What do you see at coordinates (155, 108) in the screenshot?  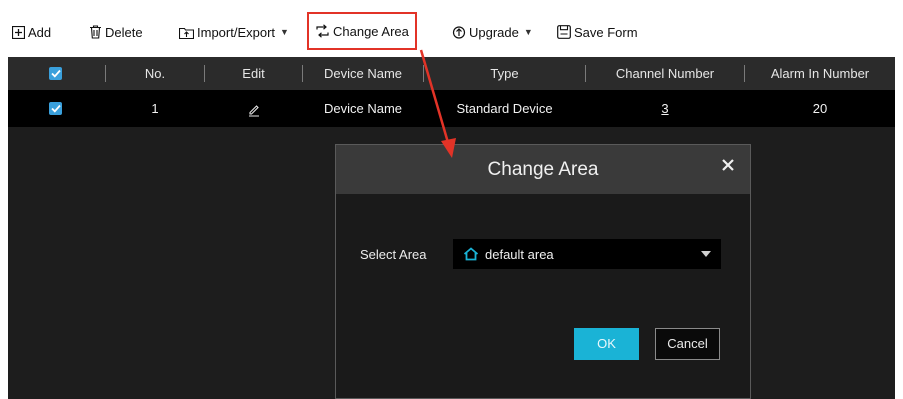 I see `cell-no: 1` at bounding box center [155, 108].